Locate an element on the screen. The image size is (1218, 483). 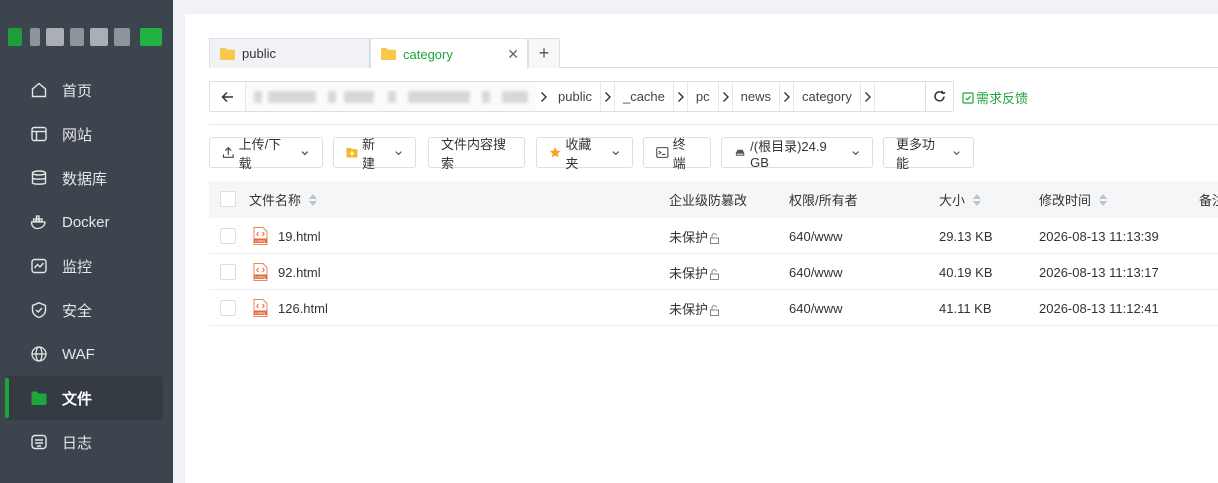
more-label: 更多功能 is located at coordinates (916, 153).